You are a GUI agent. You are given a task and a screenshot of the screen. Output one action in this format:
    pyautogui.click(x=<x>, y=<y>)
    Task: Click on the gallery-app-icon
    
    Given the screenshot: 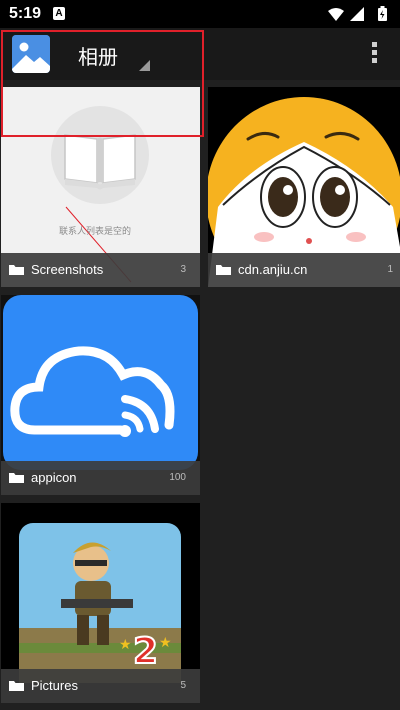 What is the action you would take?
    pyautogui.click(x=31, y=54)
    